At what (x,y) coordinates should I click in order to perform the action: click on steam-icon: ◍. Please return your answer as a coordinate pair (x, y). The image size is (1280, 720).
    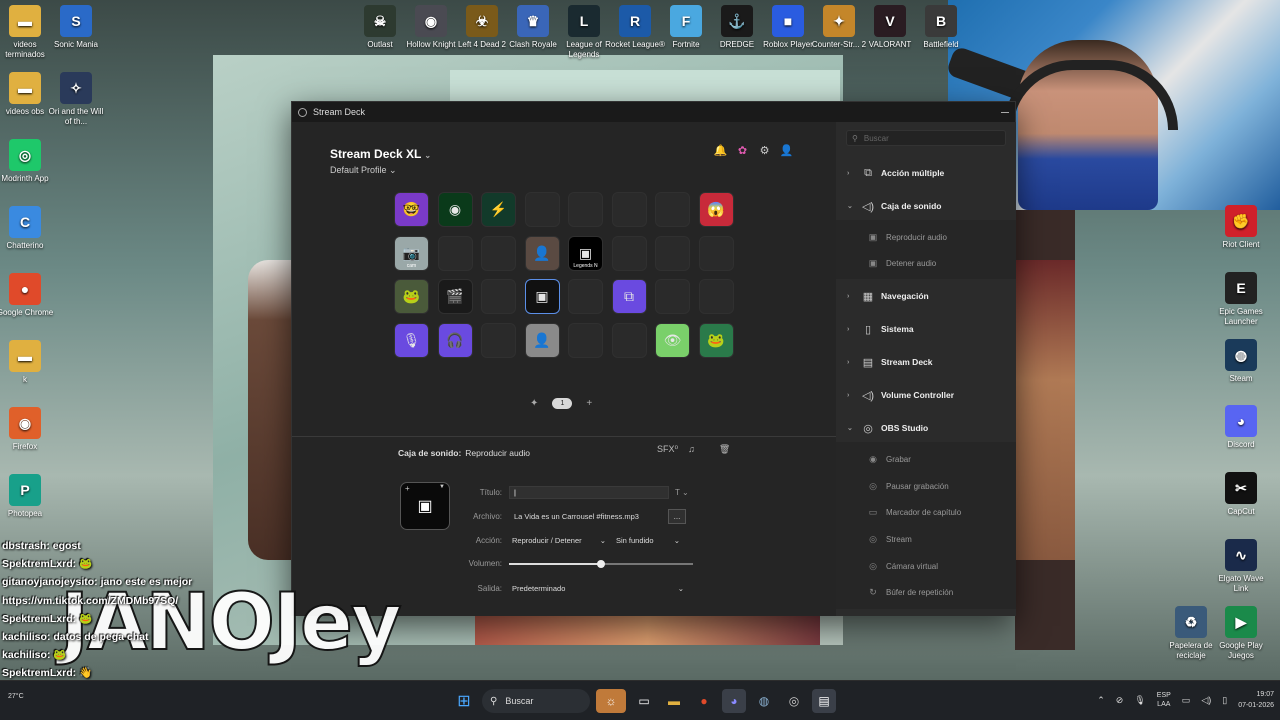
    Looking at the image, I should click on (764, 701).